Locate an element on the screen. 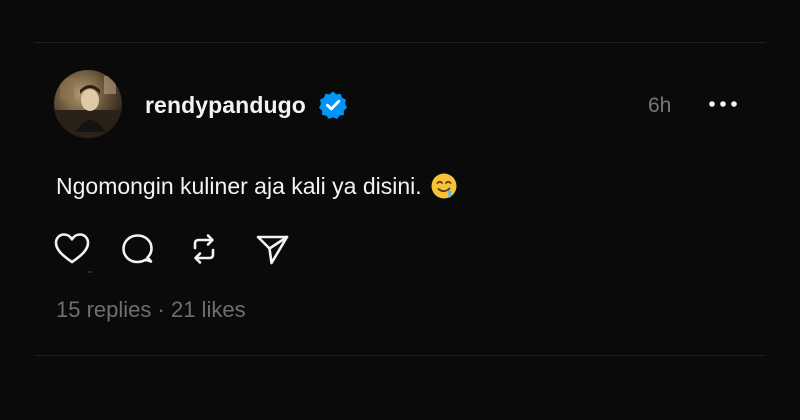  post-body: Ngomongin kuliner aja kali ya disini. is located at coordinates (239, 186).